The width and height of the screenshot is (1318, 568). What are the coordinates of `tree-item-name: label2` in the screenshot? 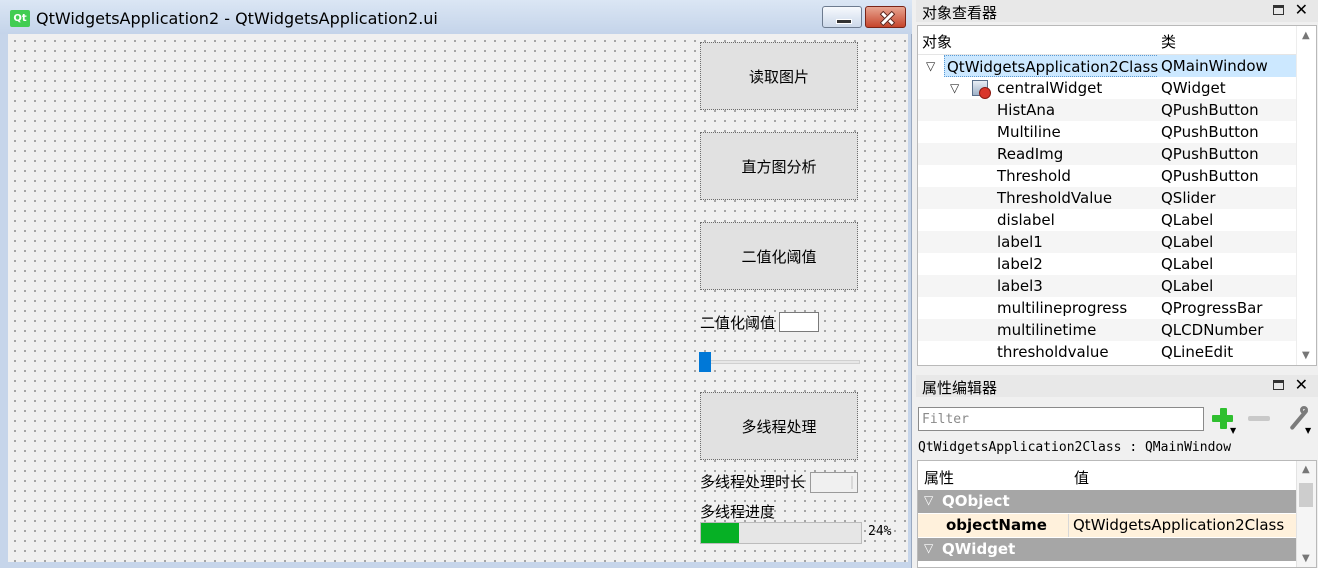 It's located at (1020, 264).